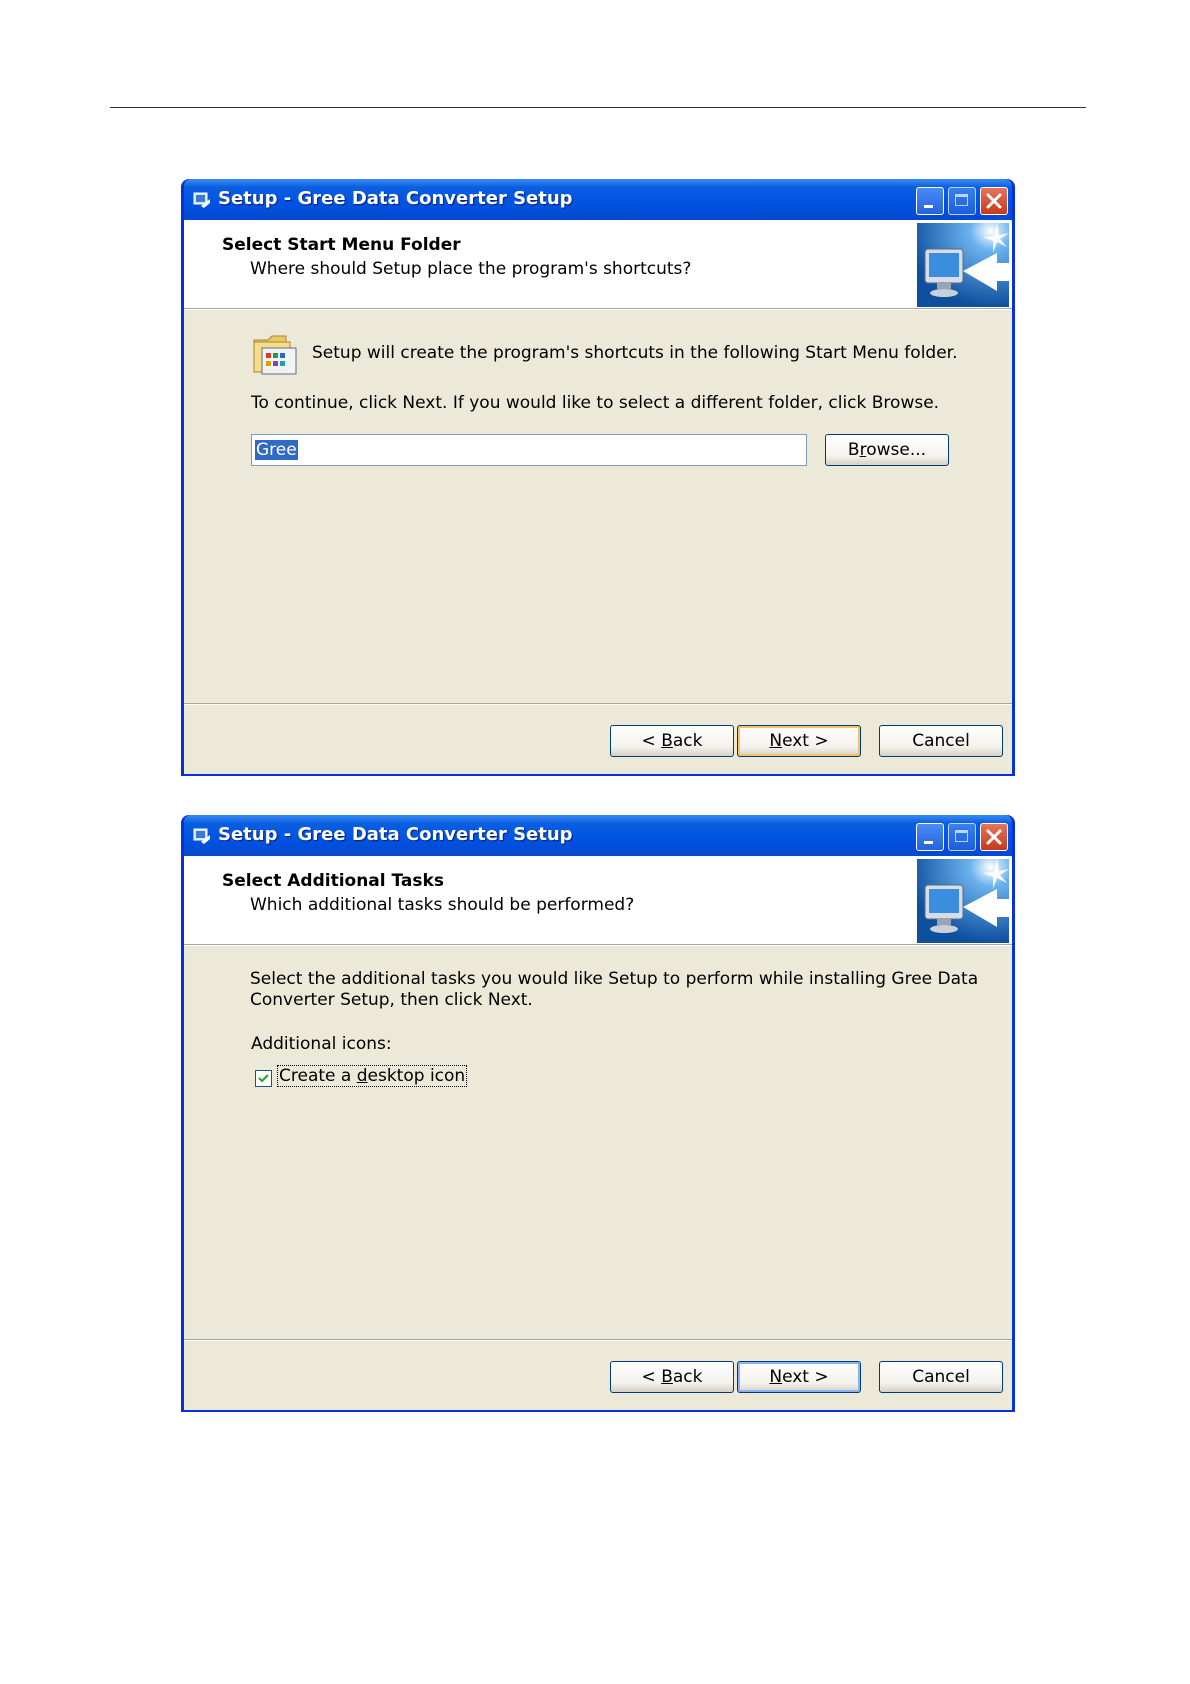  What do you see at coordinates (529, 450) in the screenshot?
I see `start-menu-folder-input: Gree` at bounding box center [529, 450].